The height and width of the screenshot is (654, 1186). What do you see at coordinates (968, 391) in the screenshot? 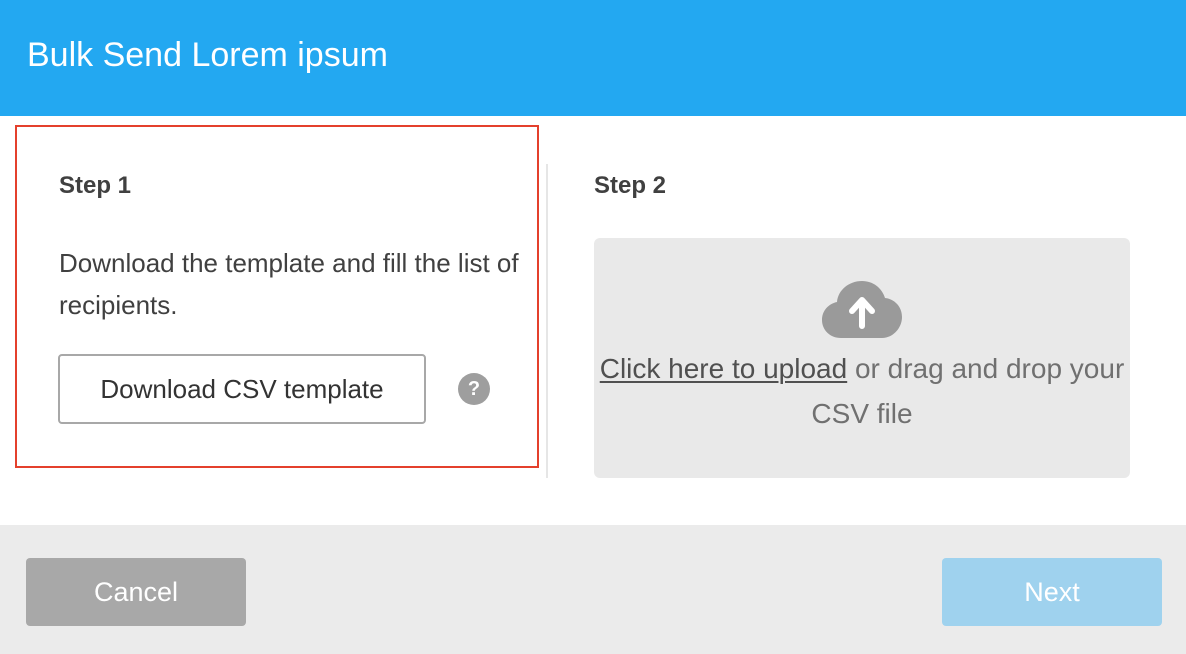
I see `drag-drop-text: or drag and drop your CSV file` at bounding box center [968, 391].